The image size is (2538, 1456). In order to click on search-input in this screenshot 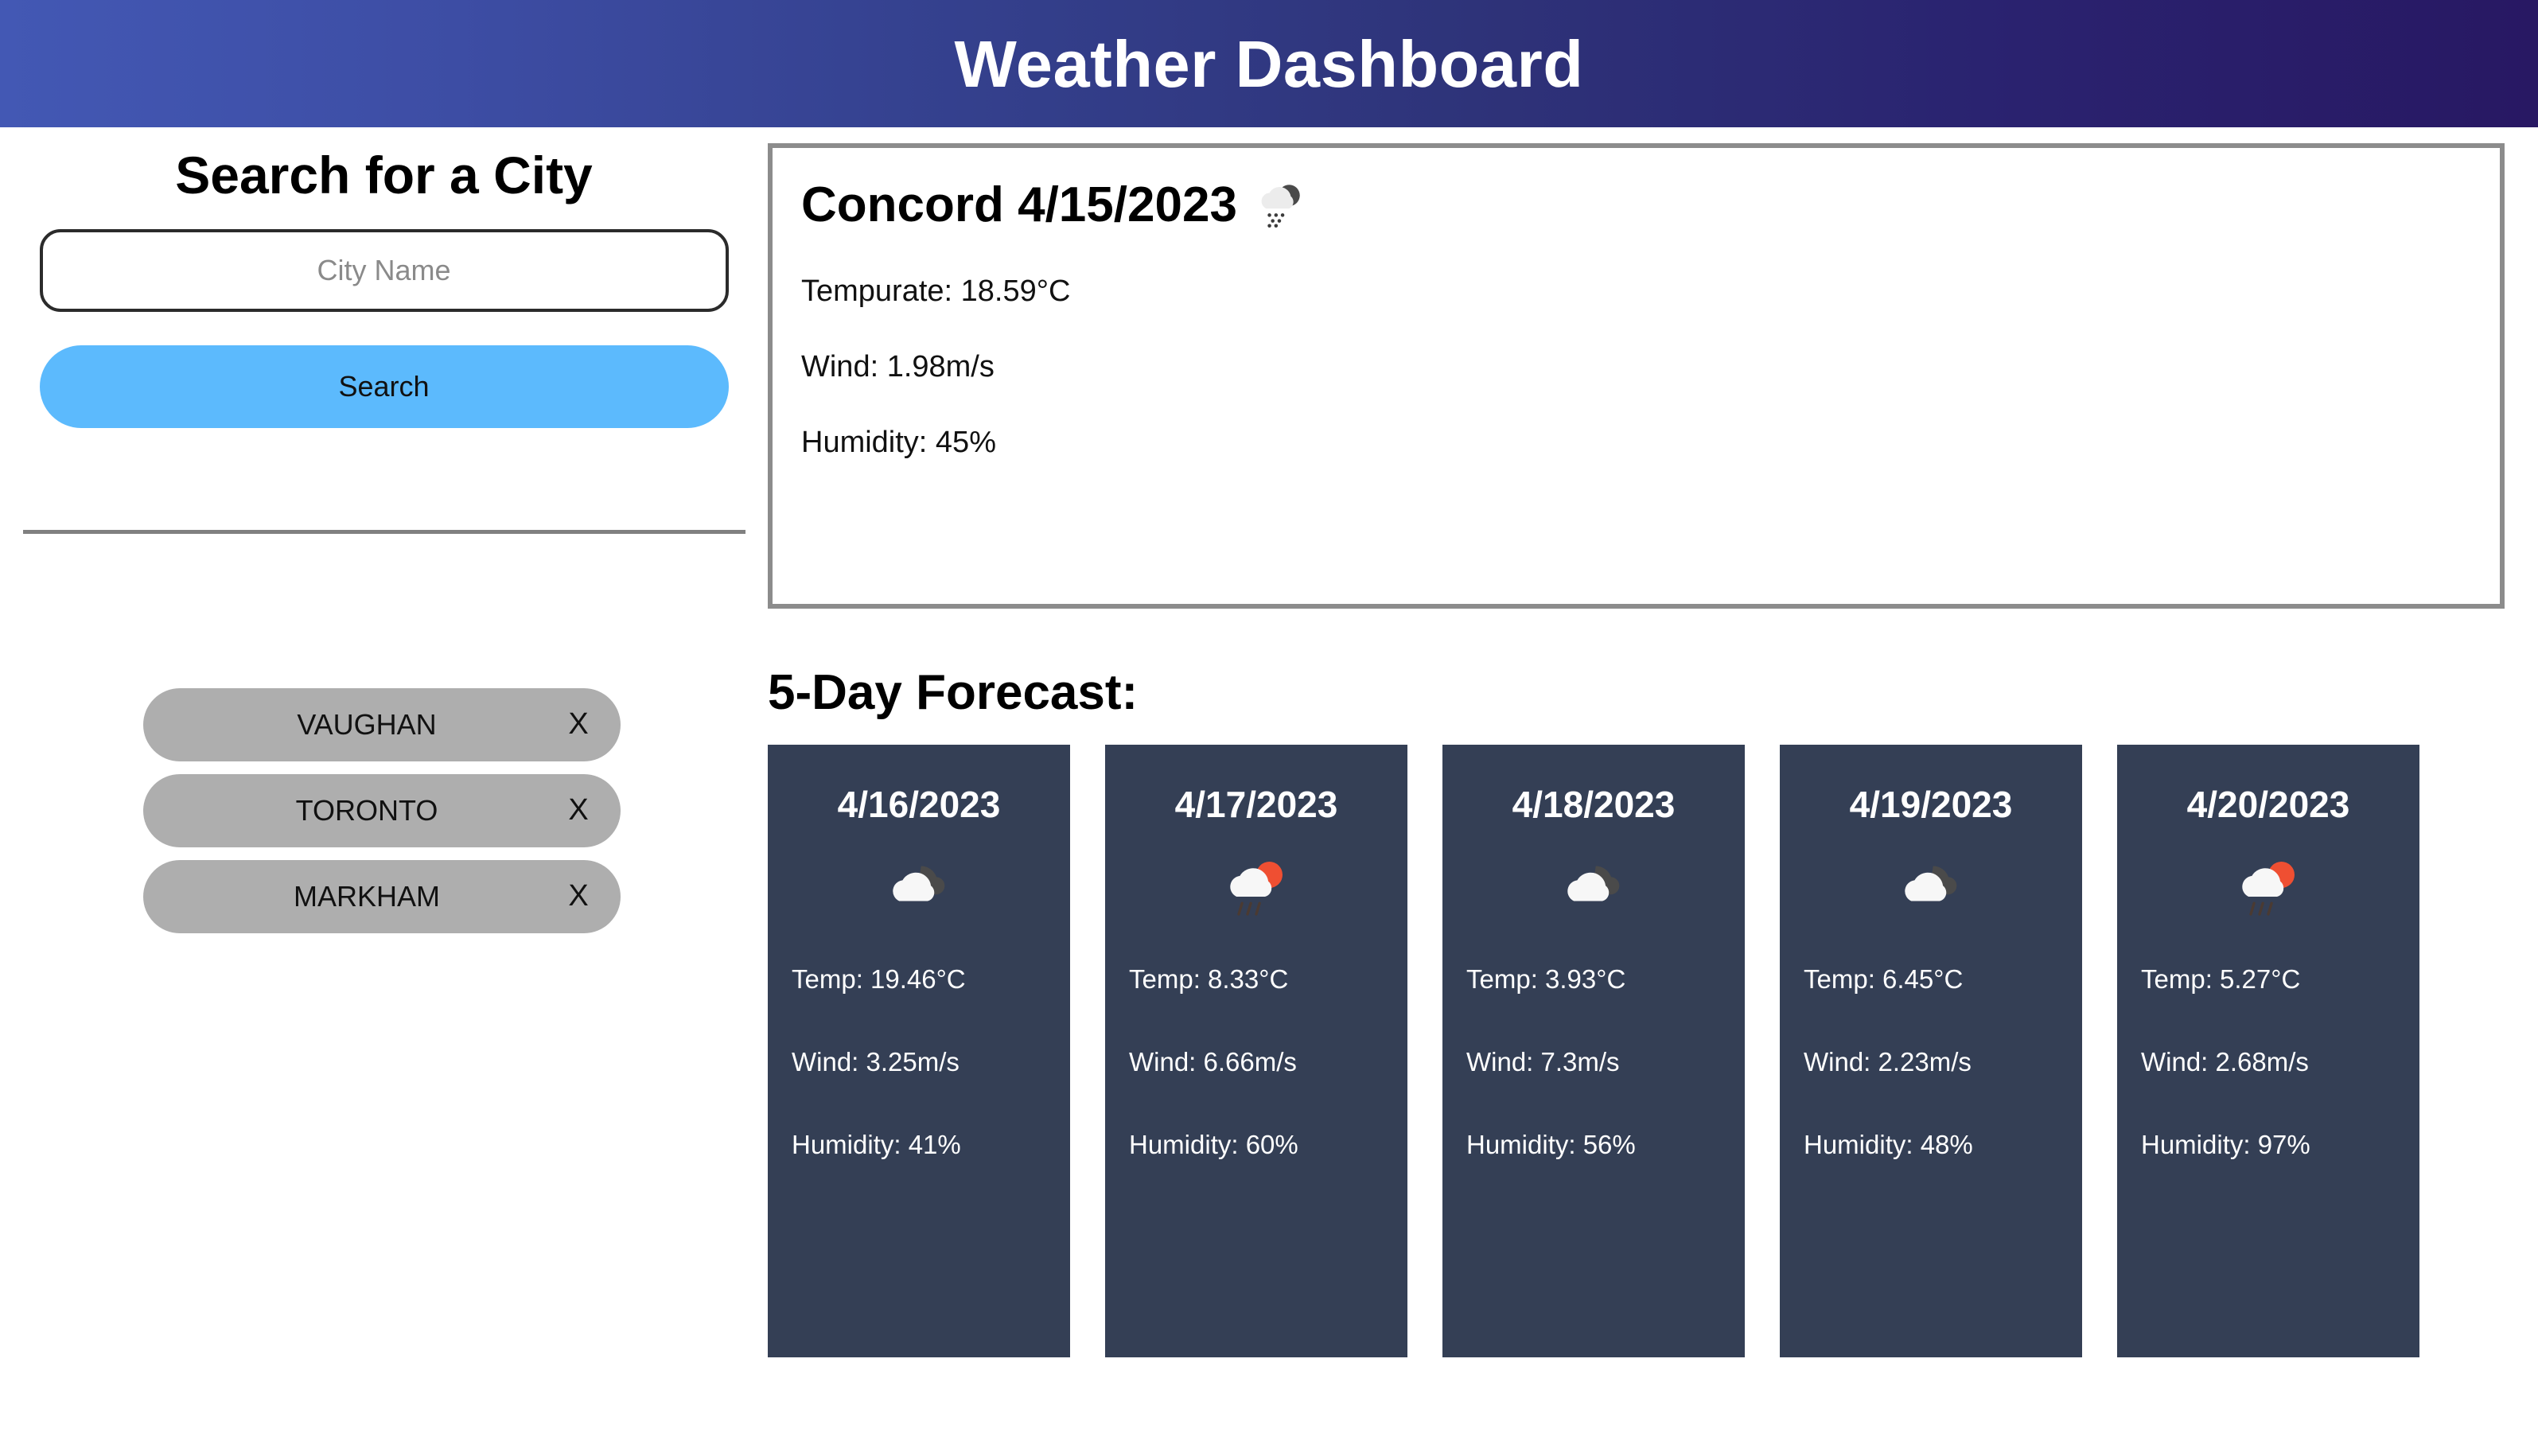, I will do `click(384, 270)`.